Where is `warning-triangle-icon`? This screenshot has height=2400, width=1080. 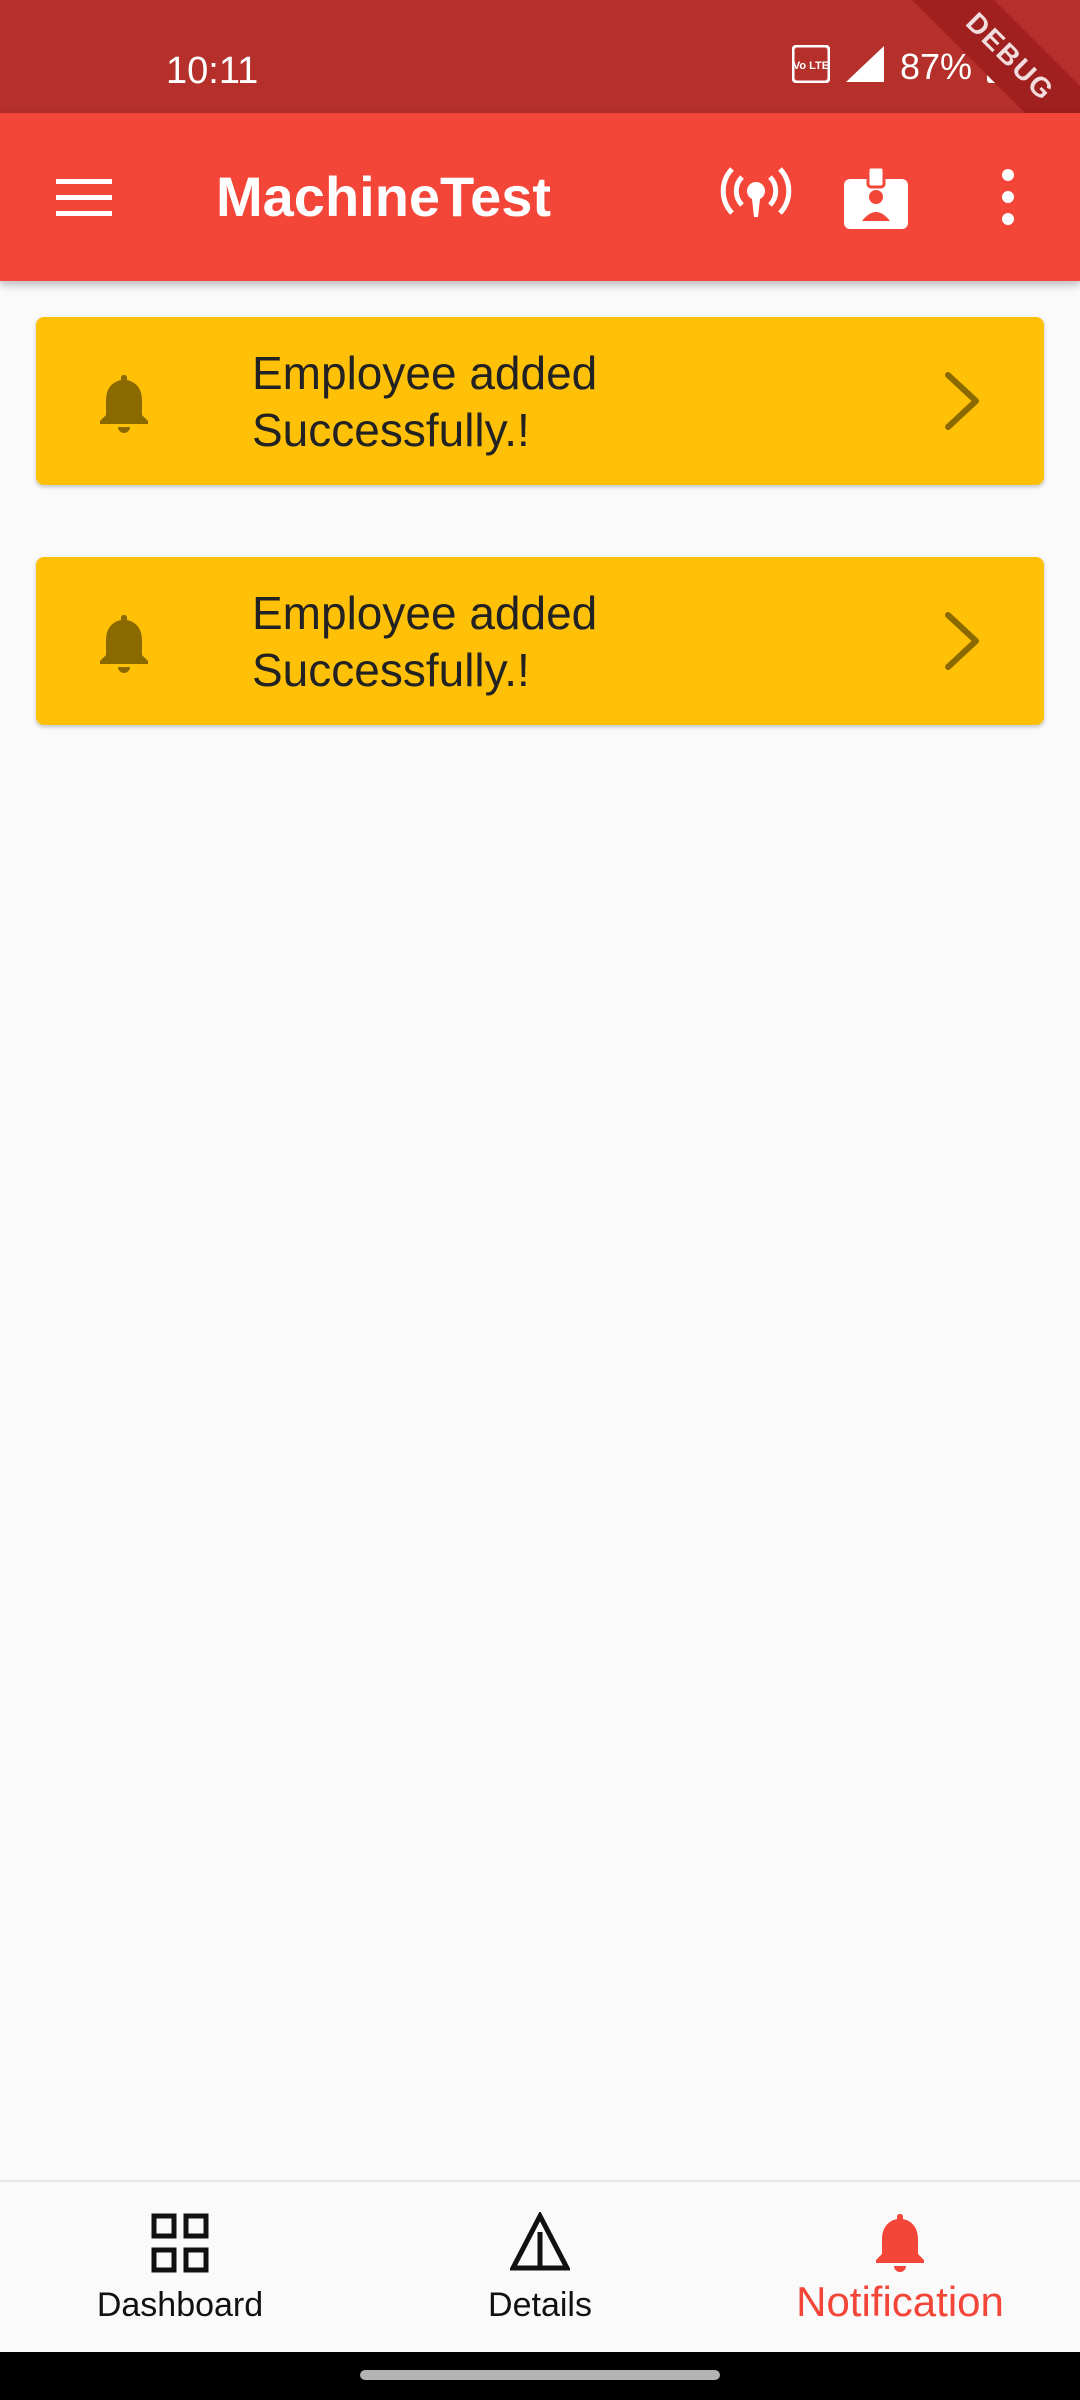
warning-triangle-icon is located at coordinates (540, 2241).